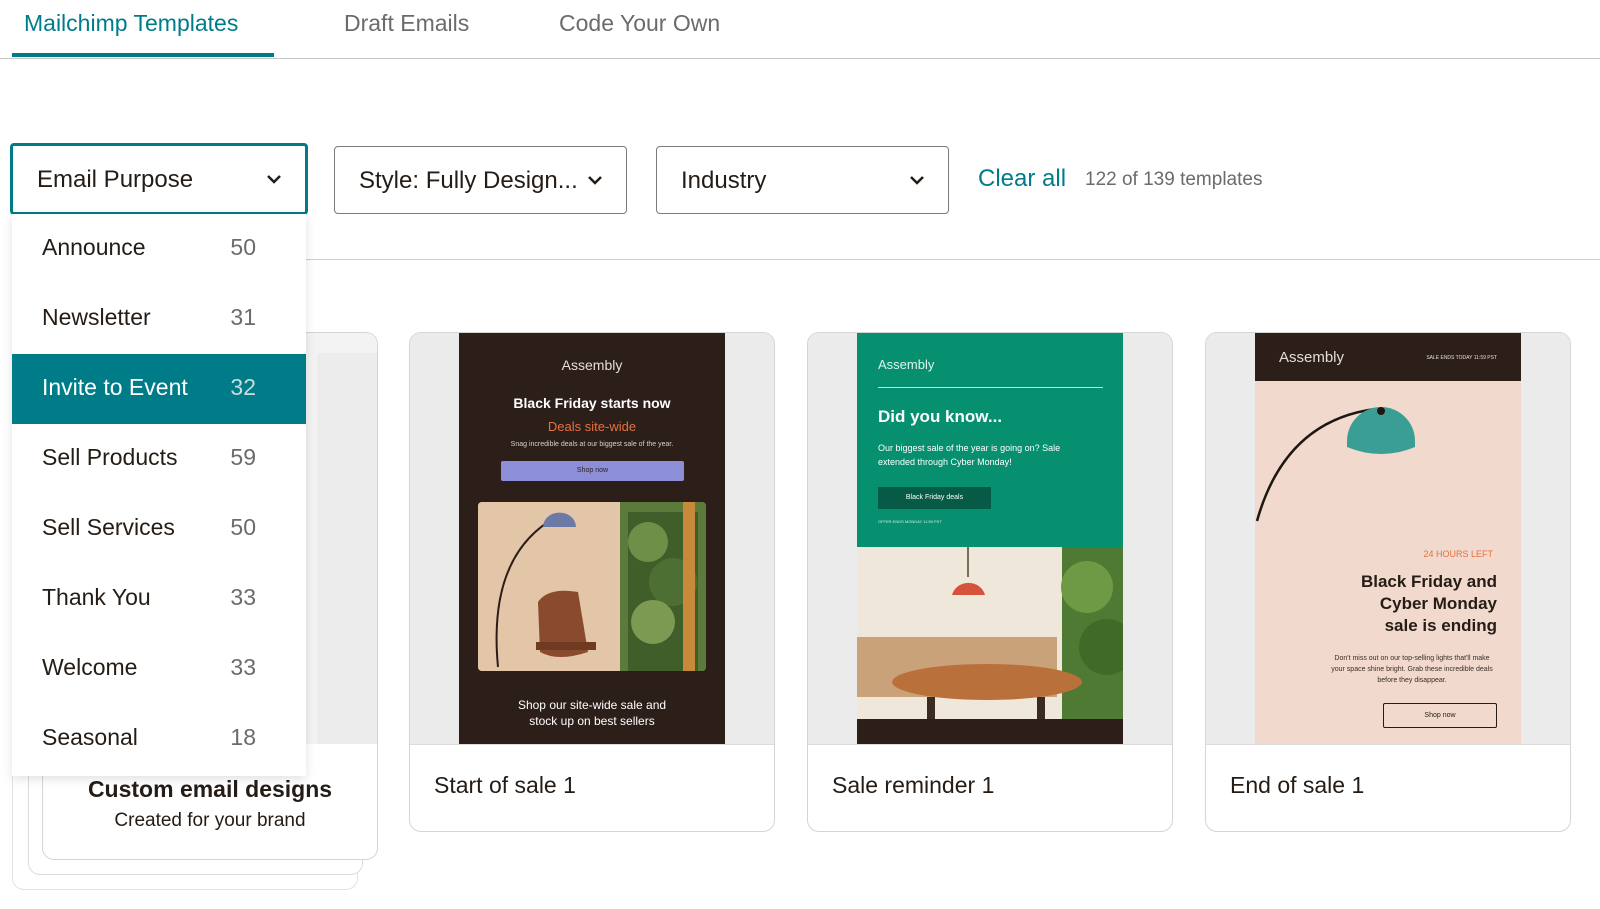 Image resolution: width=1600 pixels, height=909 pixels. What do you see at coordinates (1297, 785) in the screenshot?
I see `card-title: End of sale 1` at bounding box center [1297, 785].